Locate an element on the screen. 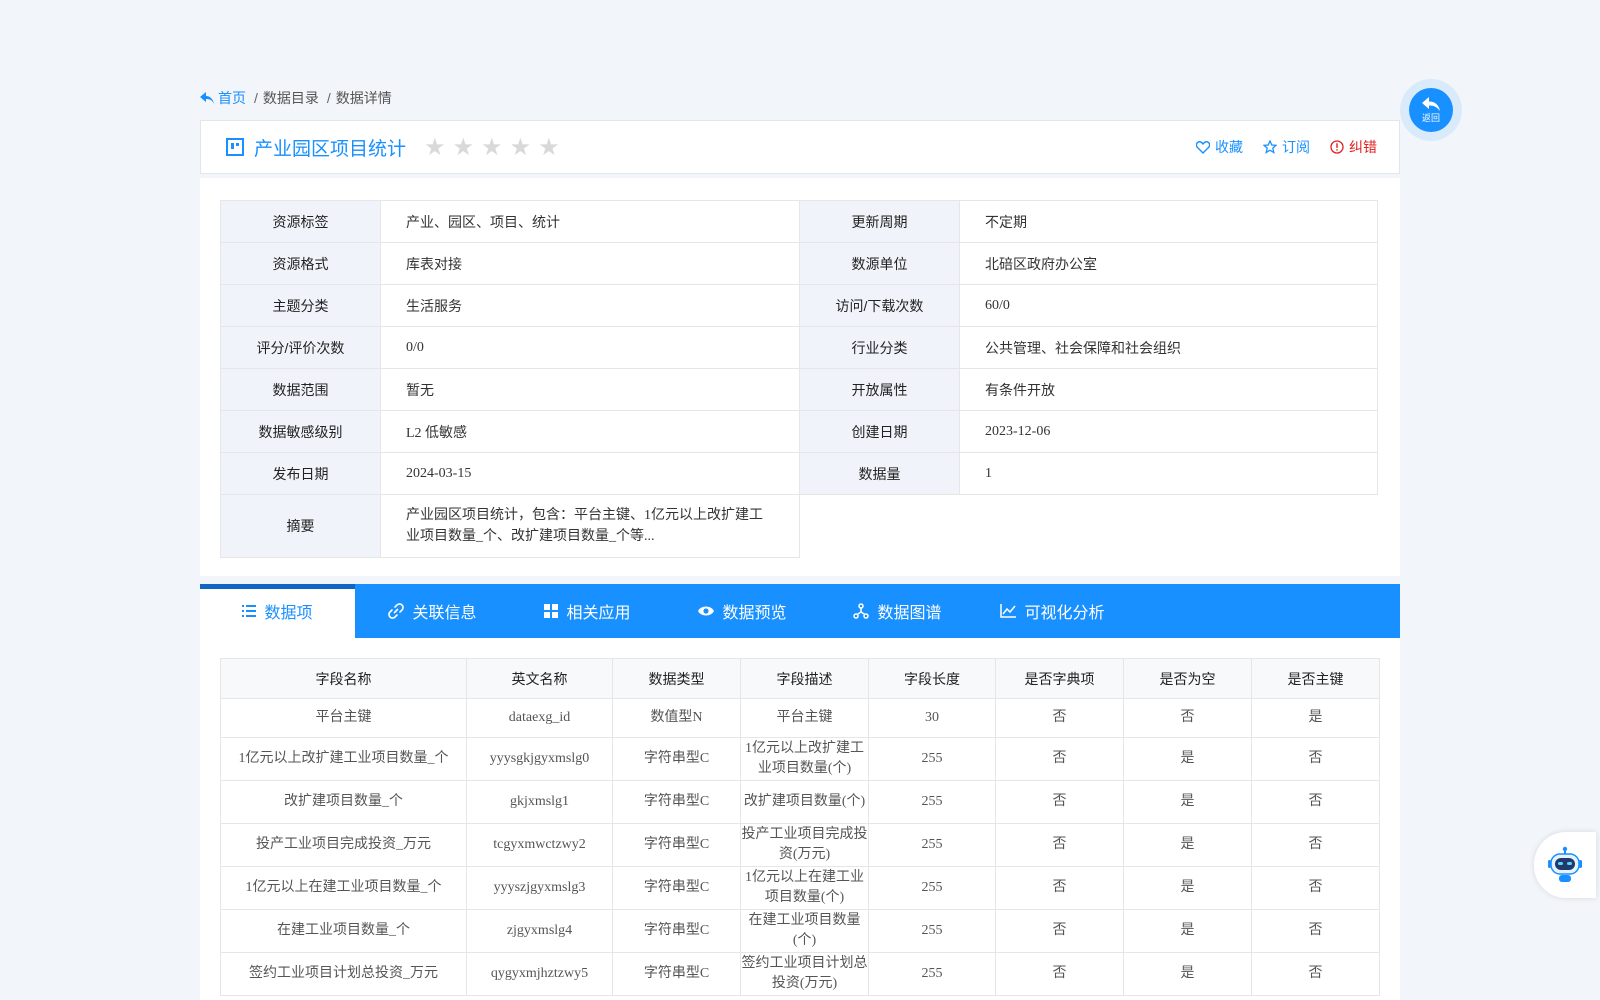 This screenshot has width=1600, height=1000. info-value-visits: 60/0 is located at coordinates (1168, 305).